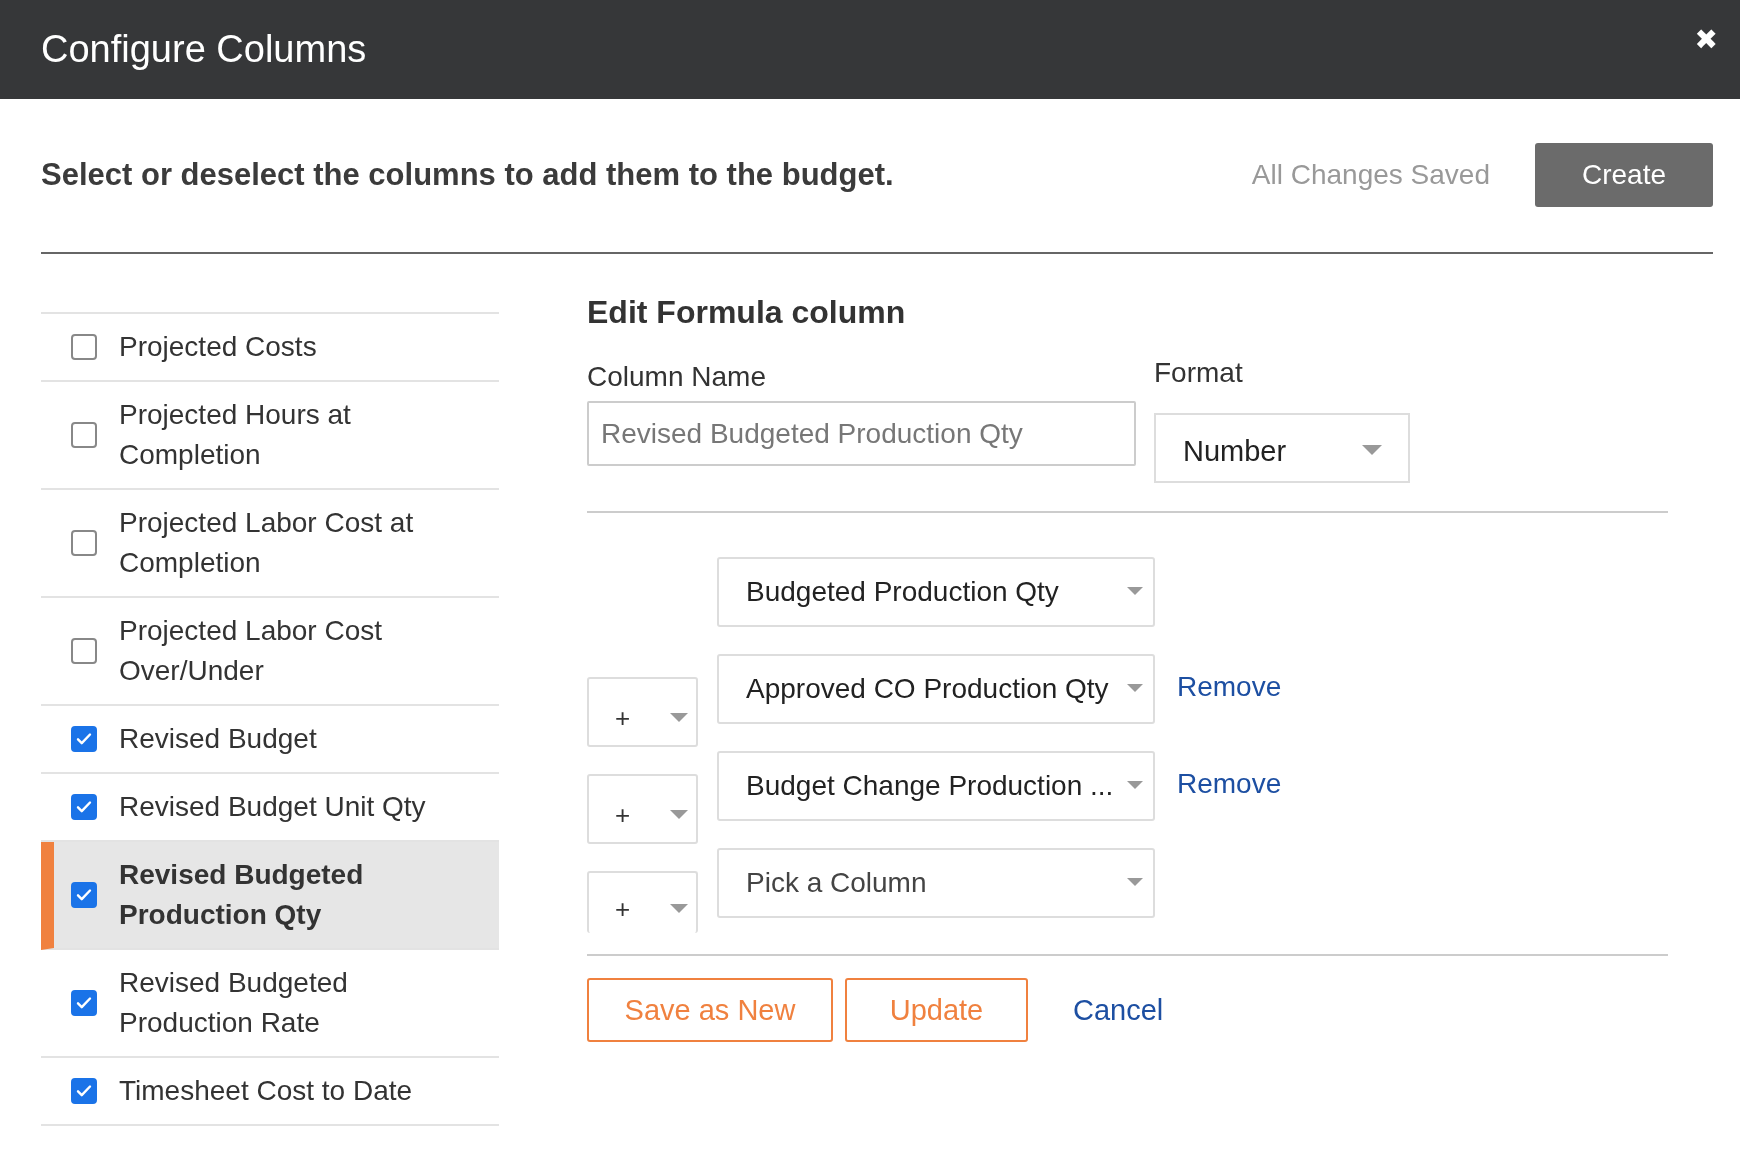  What do you see at coordinates (270, 1092) in the screenshot?
I see `column-list-item: Timesheet Cost to Date` at bounding box center [270, 1092].